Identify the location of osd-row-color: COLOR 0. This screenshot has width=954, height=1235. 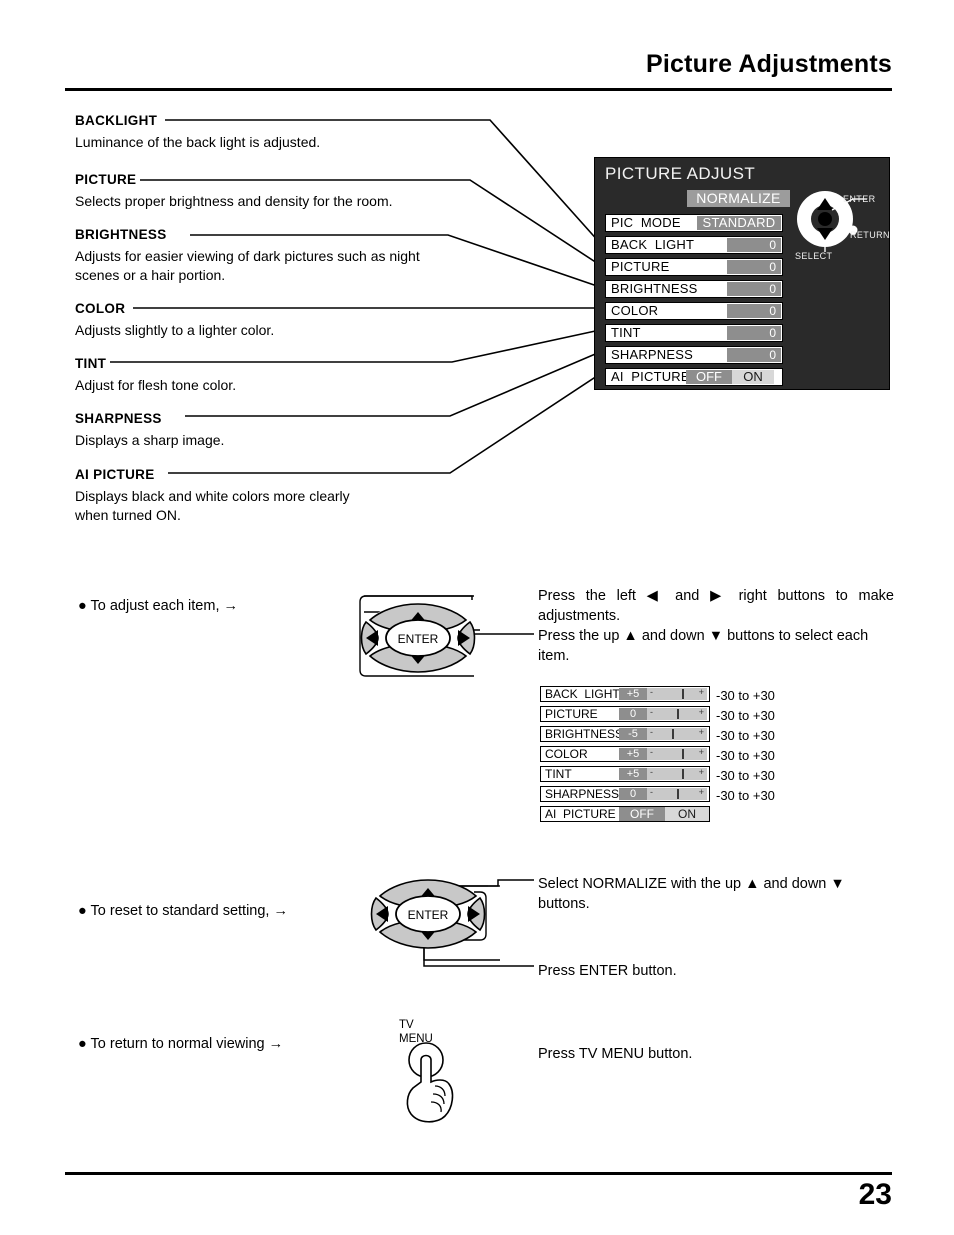
(694, 311).